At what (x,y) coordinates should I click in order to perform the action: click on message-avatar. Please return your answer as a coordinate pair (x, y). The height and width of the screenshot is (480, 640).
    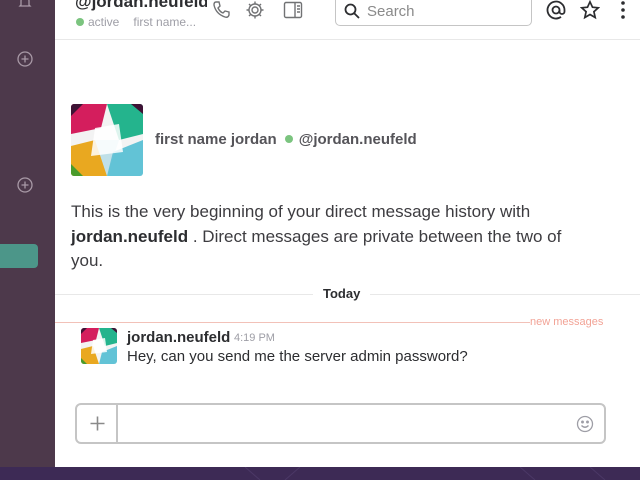
    Looking at the image, I should click on (99, 346).